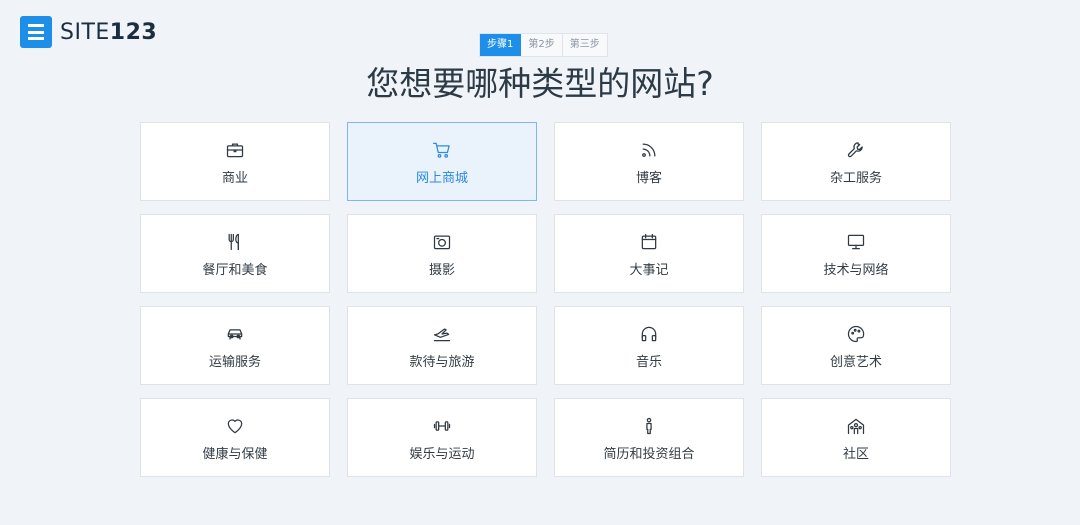 The height and width of the screenshot is (525, 1080). What do you see at coordinates (234, 178) in the screenshot?
I see `category-label: 商业` at bounding box center [234, 178].